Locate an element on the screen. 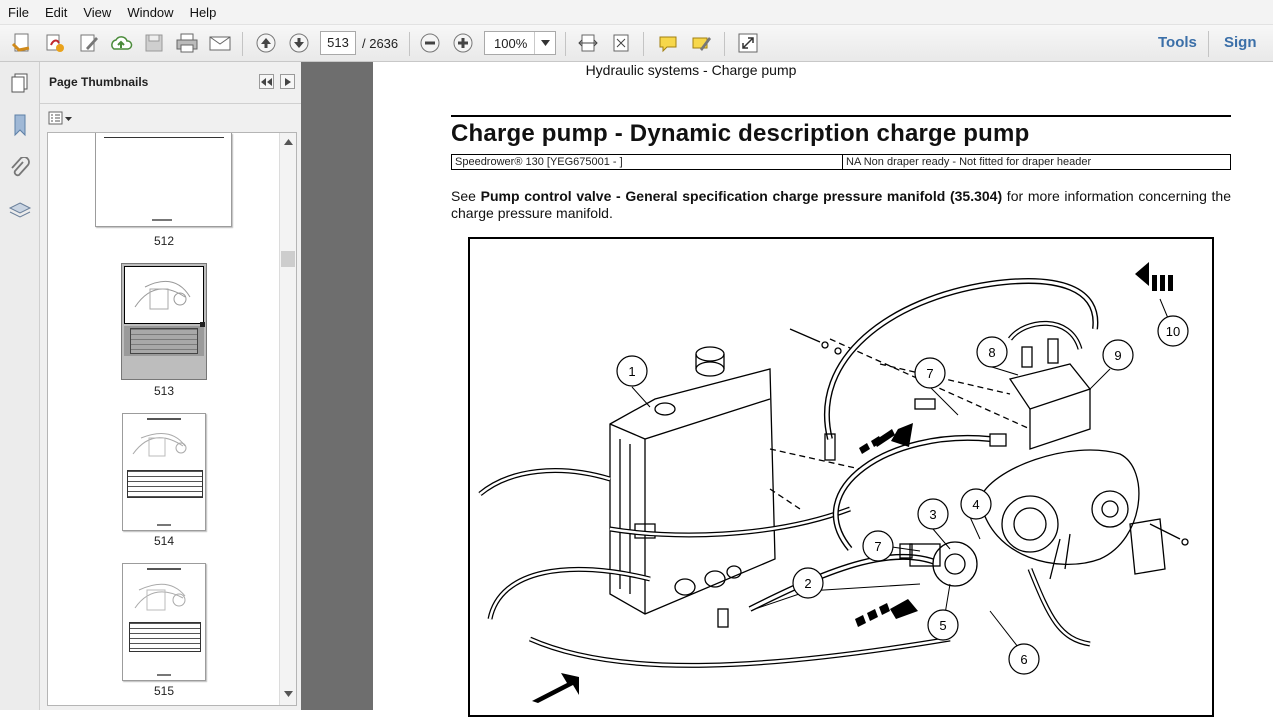  callout-7a: 7 is located at coordinates (929, 373).